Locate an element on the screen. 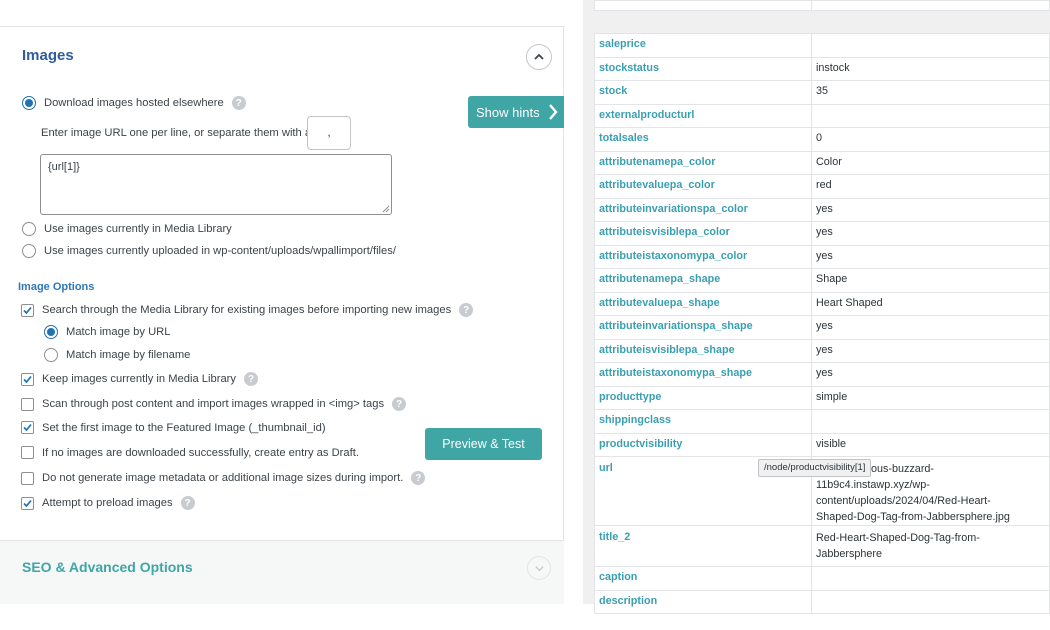 This screenshot has width=1050, height=630. field-key: attributenamepa_color is located at coordinates (703, 162).